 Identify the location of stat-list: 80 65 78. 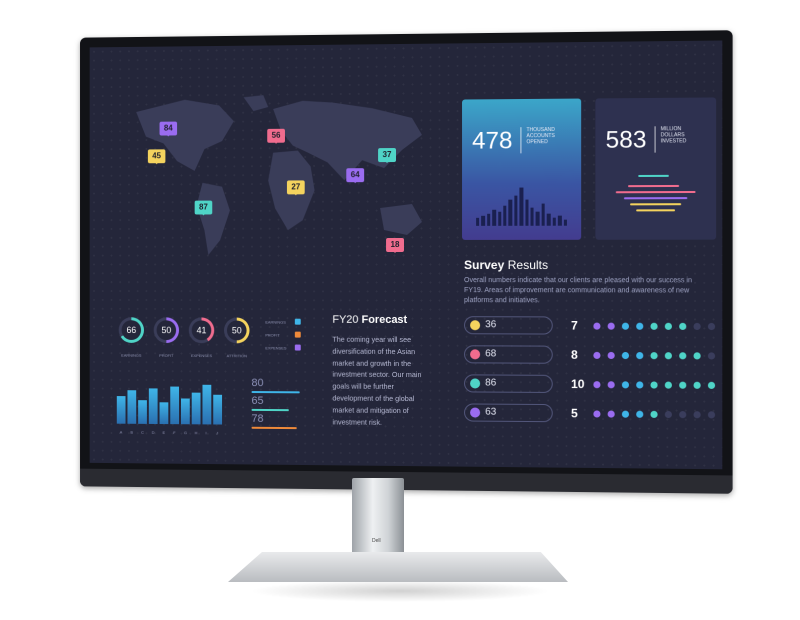
(406, 44).